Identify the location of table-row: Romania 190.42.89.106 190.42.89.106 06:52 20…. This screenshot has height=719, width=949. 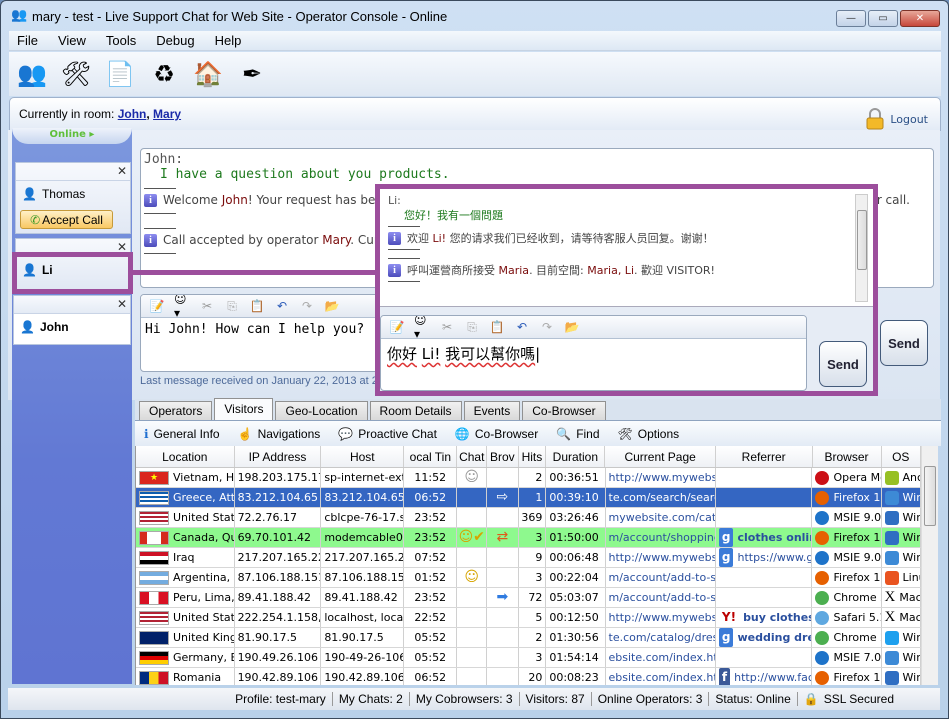
(528, 676).